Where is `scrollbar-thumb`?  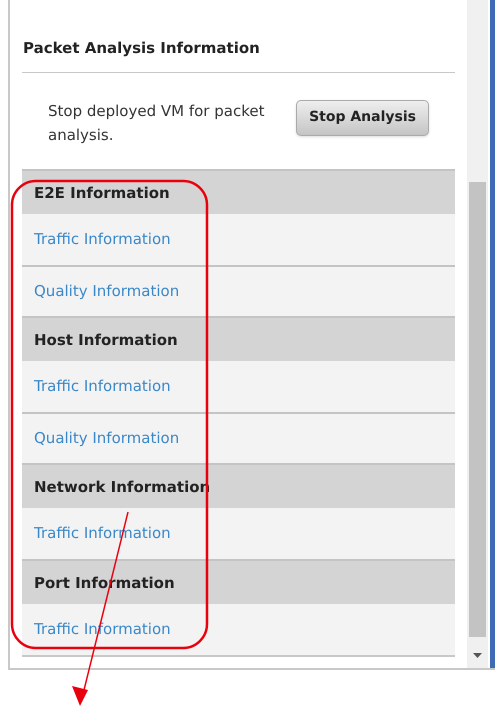 scrollbar-thumb is located at coordinates (477, 409).